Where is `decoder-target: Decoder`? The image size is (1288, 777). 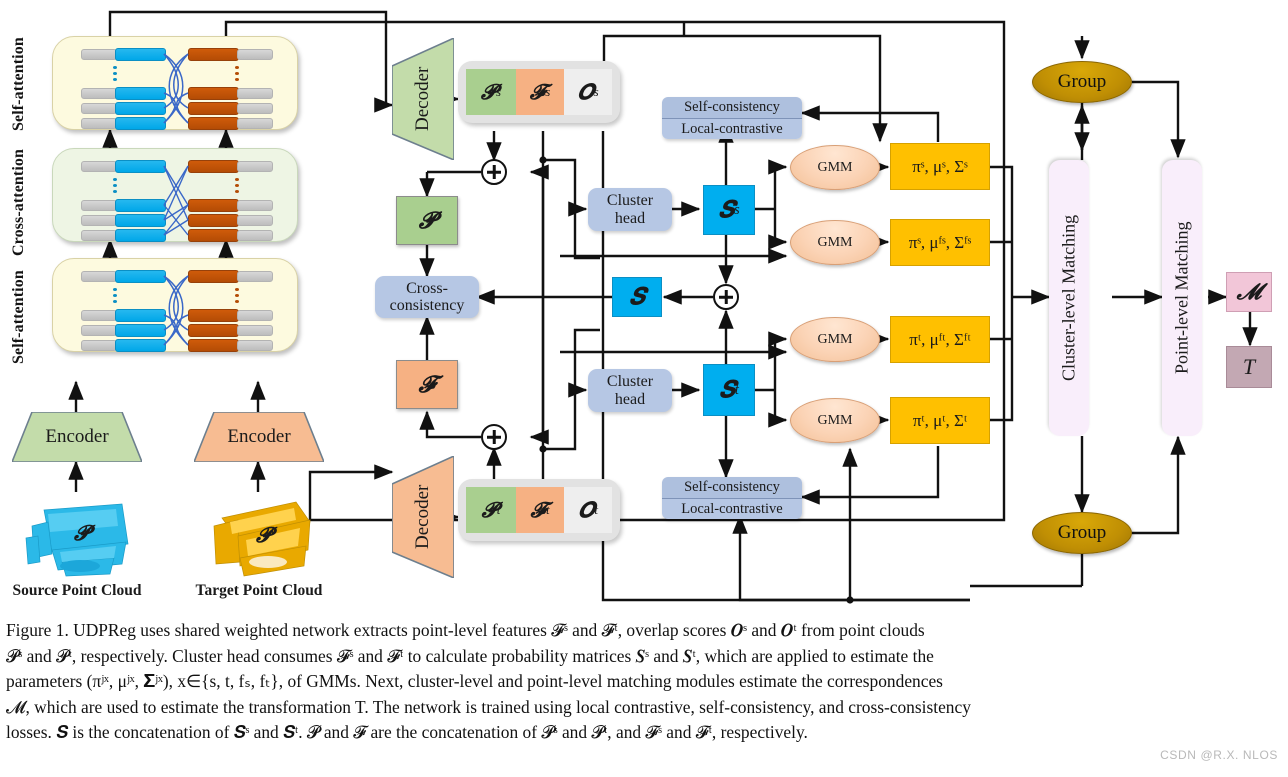
decoder-target: Decoder is located at coordinates (423, 517).